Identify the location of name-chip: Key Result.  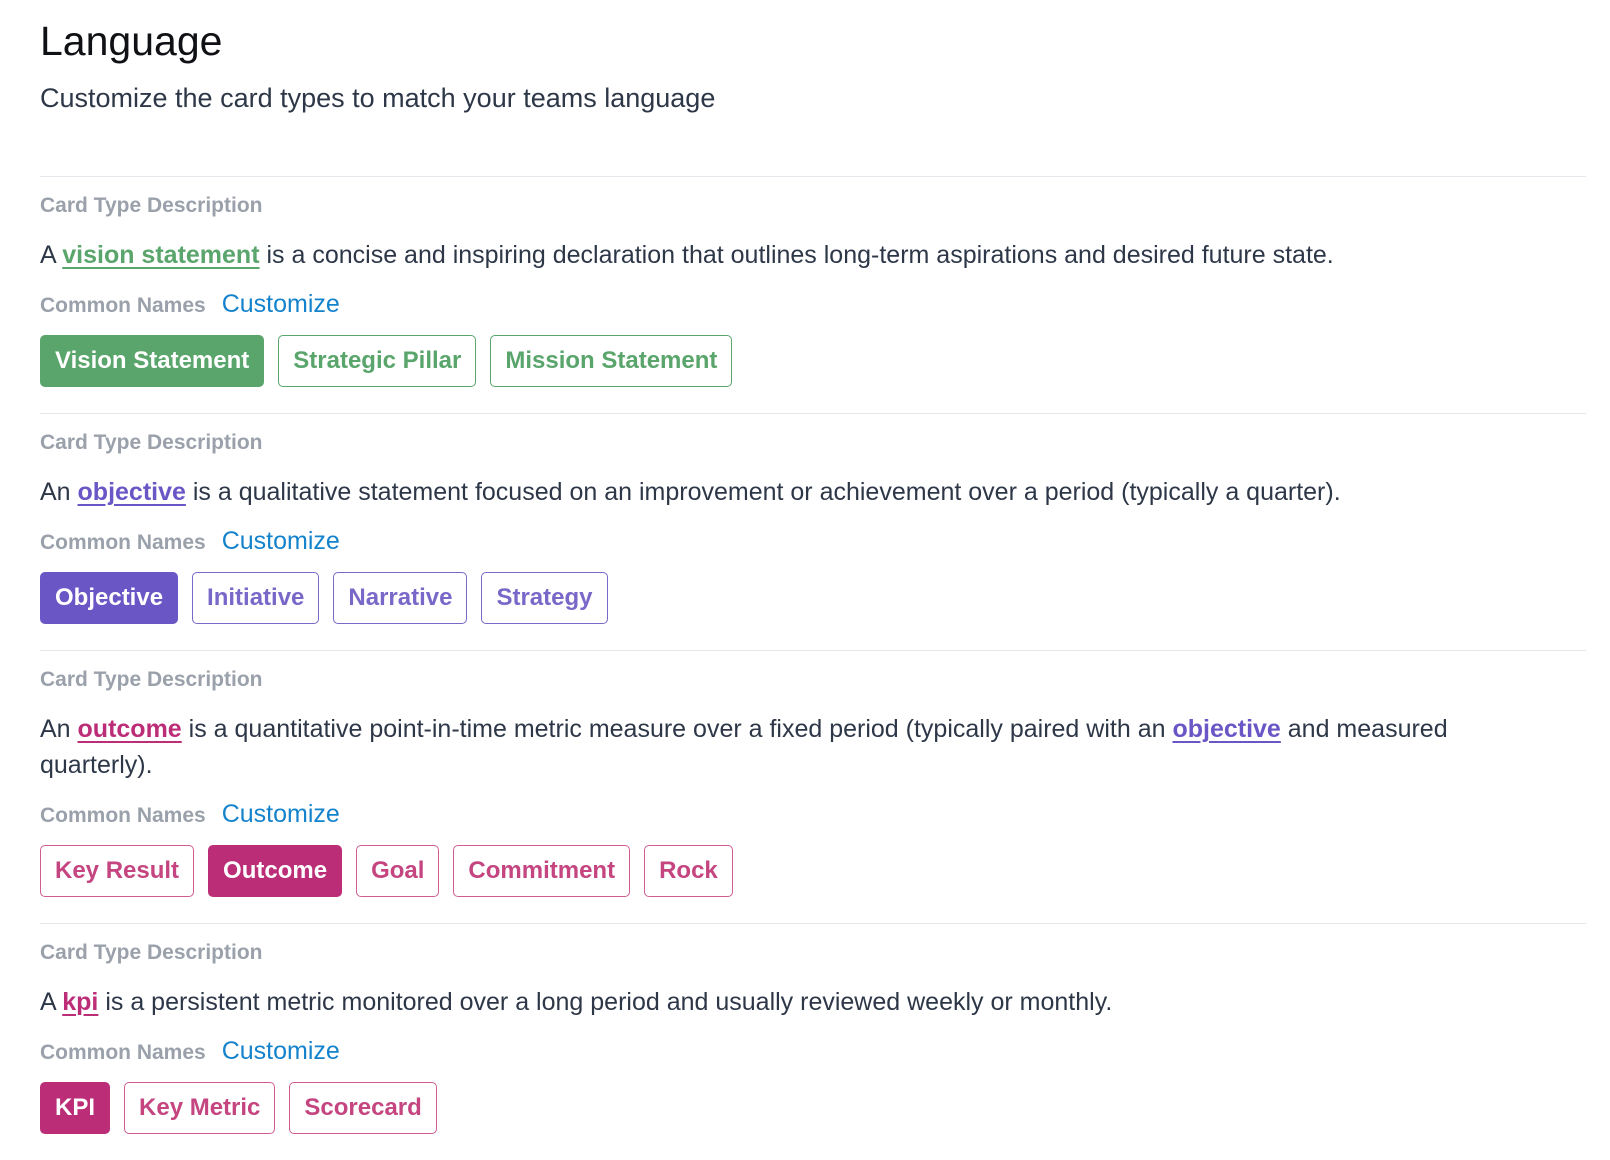
(117, 871).